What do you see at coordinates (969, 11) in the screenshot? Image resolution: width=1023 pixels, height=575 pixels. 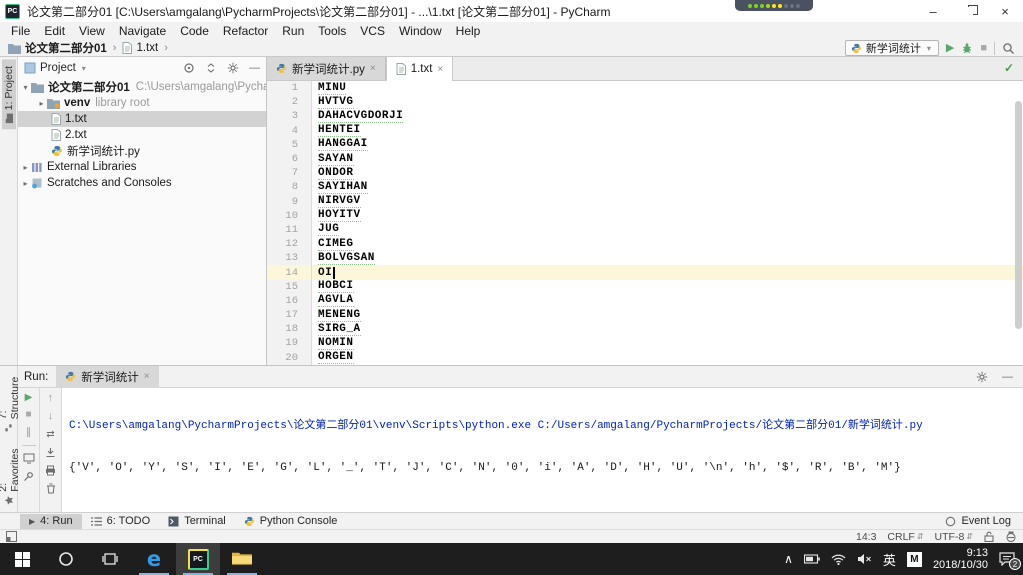 I see `restore-button` at bounding box center [969, 11].